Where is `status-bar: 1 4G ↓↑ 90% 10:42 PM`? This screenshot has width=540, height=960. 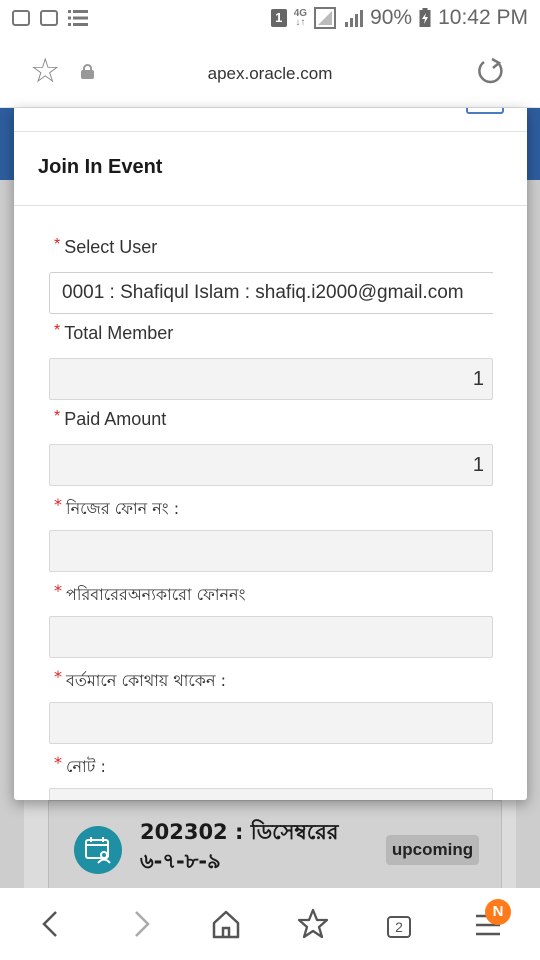
status-bar: 1 4G ↓↑ 90% 10:42 PM is located at coordinates (270, 18).